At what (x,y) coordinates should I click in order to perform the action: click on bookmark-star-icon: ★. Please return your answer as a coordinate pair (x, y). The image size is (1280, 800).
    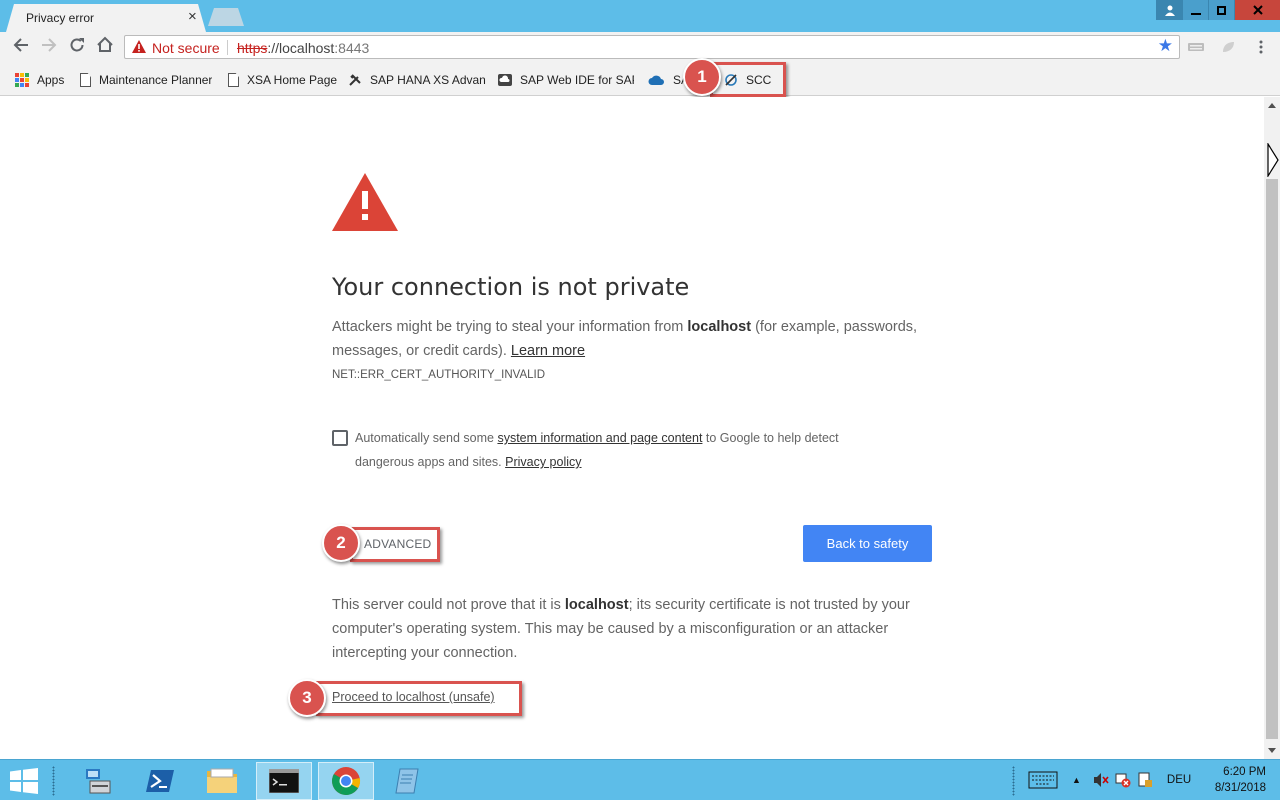
    Looking at the image, I should click on (1165, 46).